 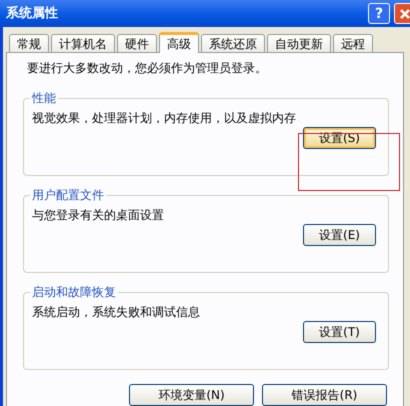 What do you see at coordinates (179, 42) in the screenshot?
I see `tab: 高级` at bounding box center [179, 42].